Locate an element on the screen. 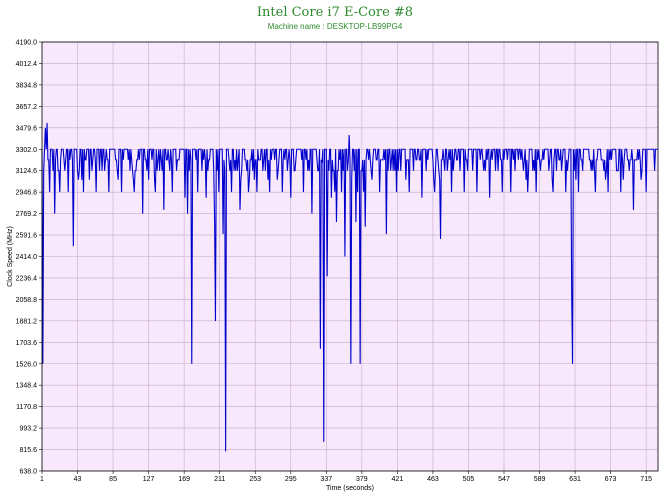 Image resolution: width=670 pixels, height=503 pixels. y-tick-label: 2591.6 is located at coordinates (27, 236).